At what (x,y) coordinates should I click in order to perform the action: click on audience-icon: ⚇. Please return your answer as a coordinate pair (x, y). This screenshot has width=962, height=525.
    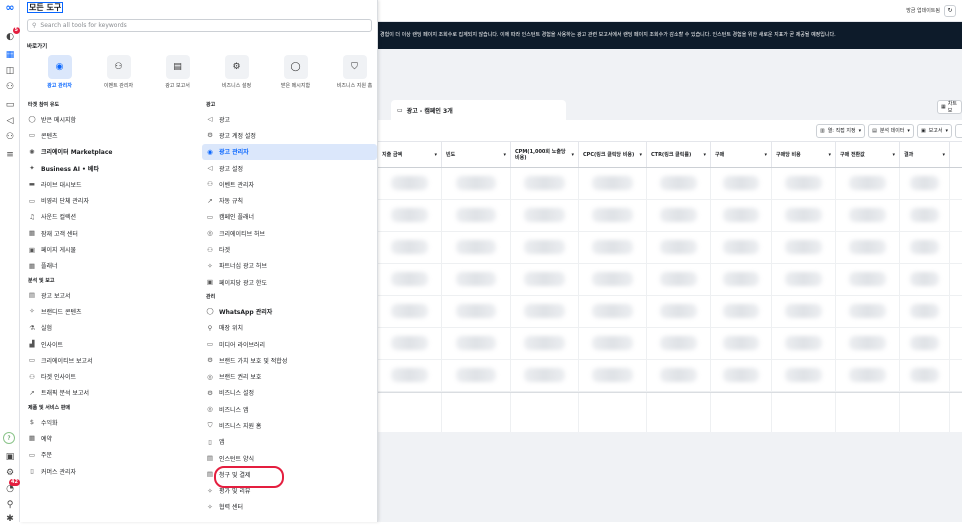
    Looking at the image, I should click on (10, 86).